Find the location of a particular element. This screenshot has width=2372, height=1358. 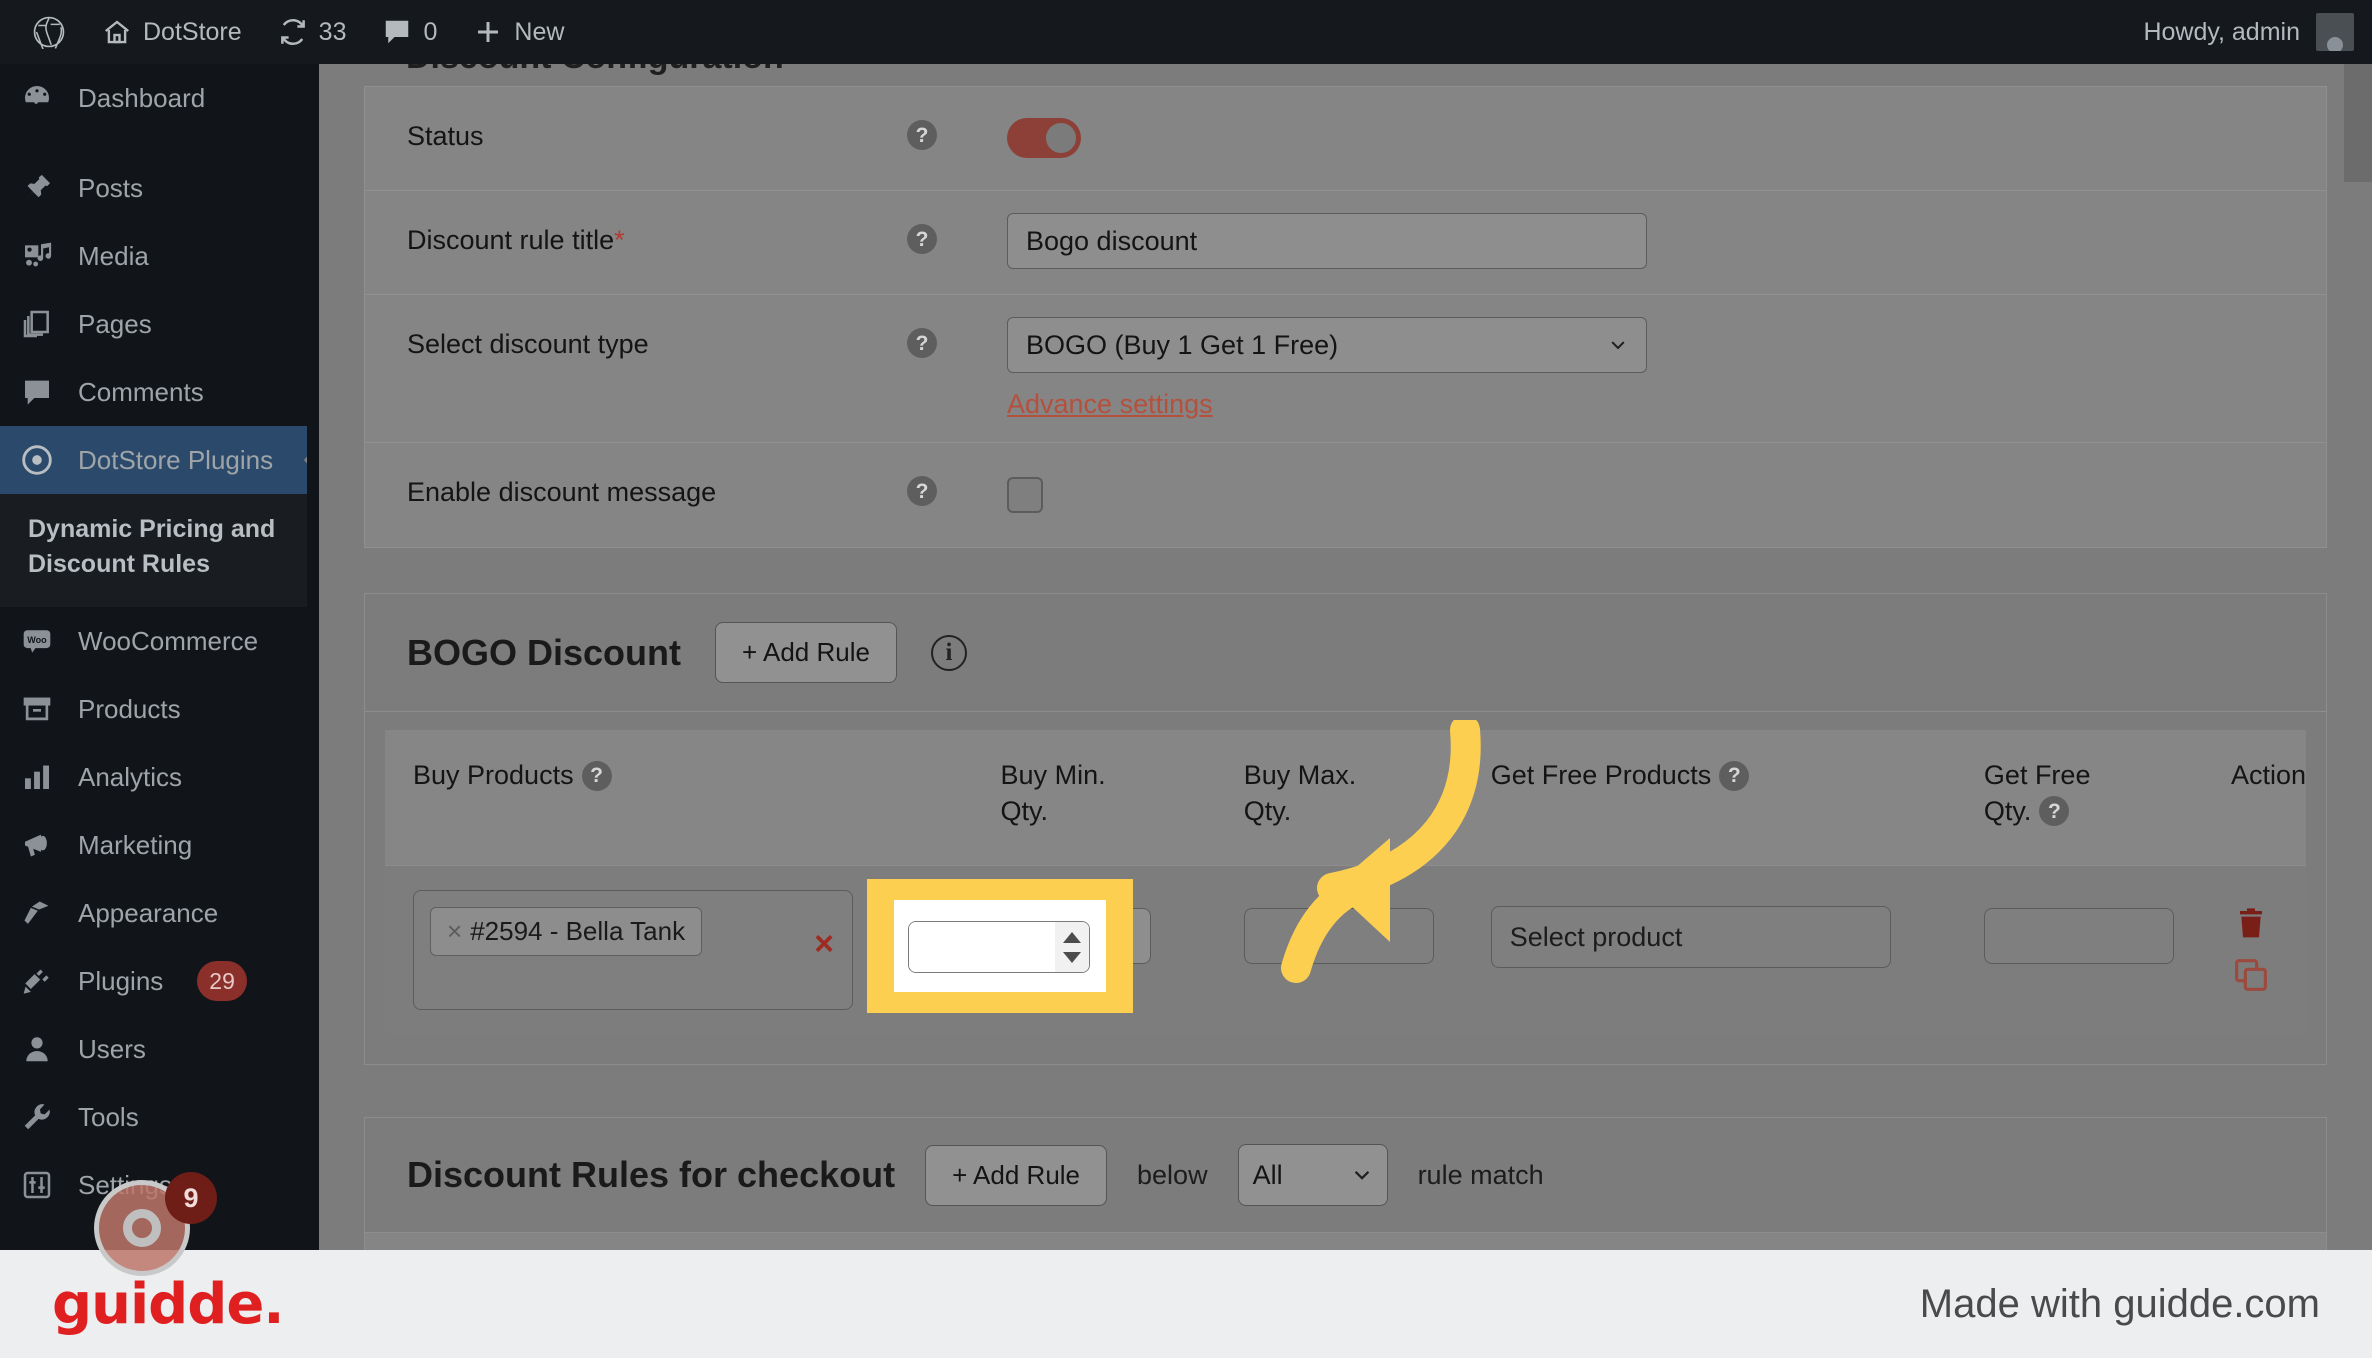

sidebar-item-label: Plugins is located at coordinates (121, 980).